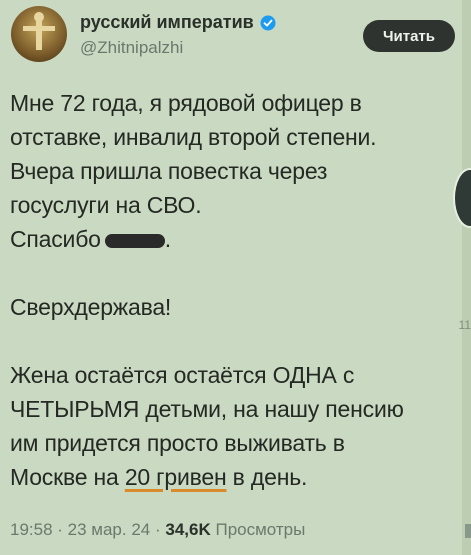 Image resolution: width=471 pixels, height=555 pixels. I want to click on tweet-timestamp: 19:58 · 23 мар. 24 ·, so click(85, 529).